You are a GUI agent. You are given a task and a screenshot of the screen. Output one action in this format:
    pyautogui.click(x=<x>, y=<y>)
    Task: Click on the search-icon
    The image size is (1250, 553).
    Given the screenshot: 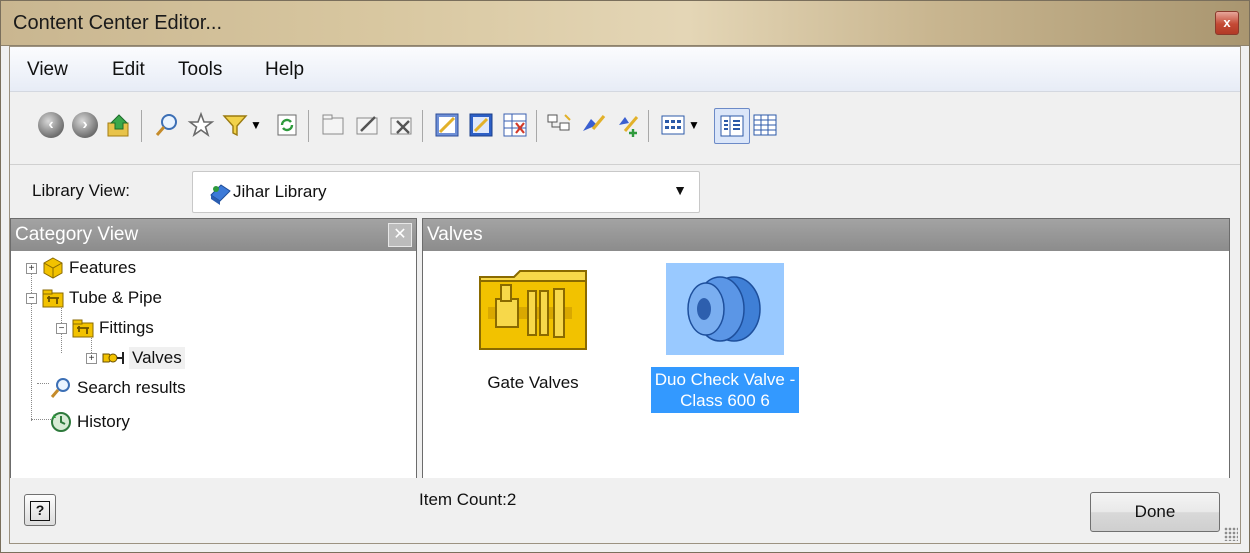 What is the action you would take?
    pyautogui.click(x=60, y=388)
    